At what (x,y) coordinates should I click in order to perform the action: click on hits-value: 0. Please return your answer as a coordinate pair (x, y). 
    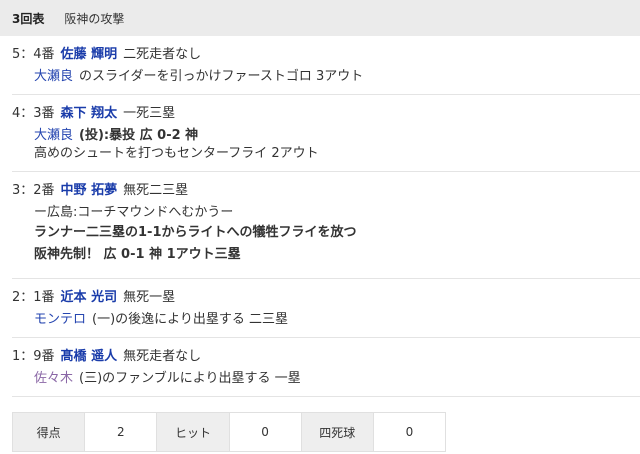
    Looking at the image, I should click on (265, 432).